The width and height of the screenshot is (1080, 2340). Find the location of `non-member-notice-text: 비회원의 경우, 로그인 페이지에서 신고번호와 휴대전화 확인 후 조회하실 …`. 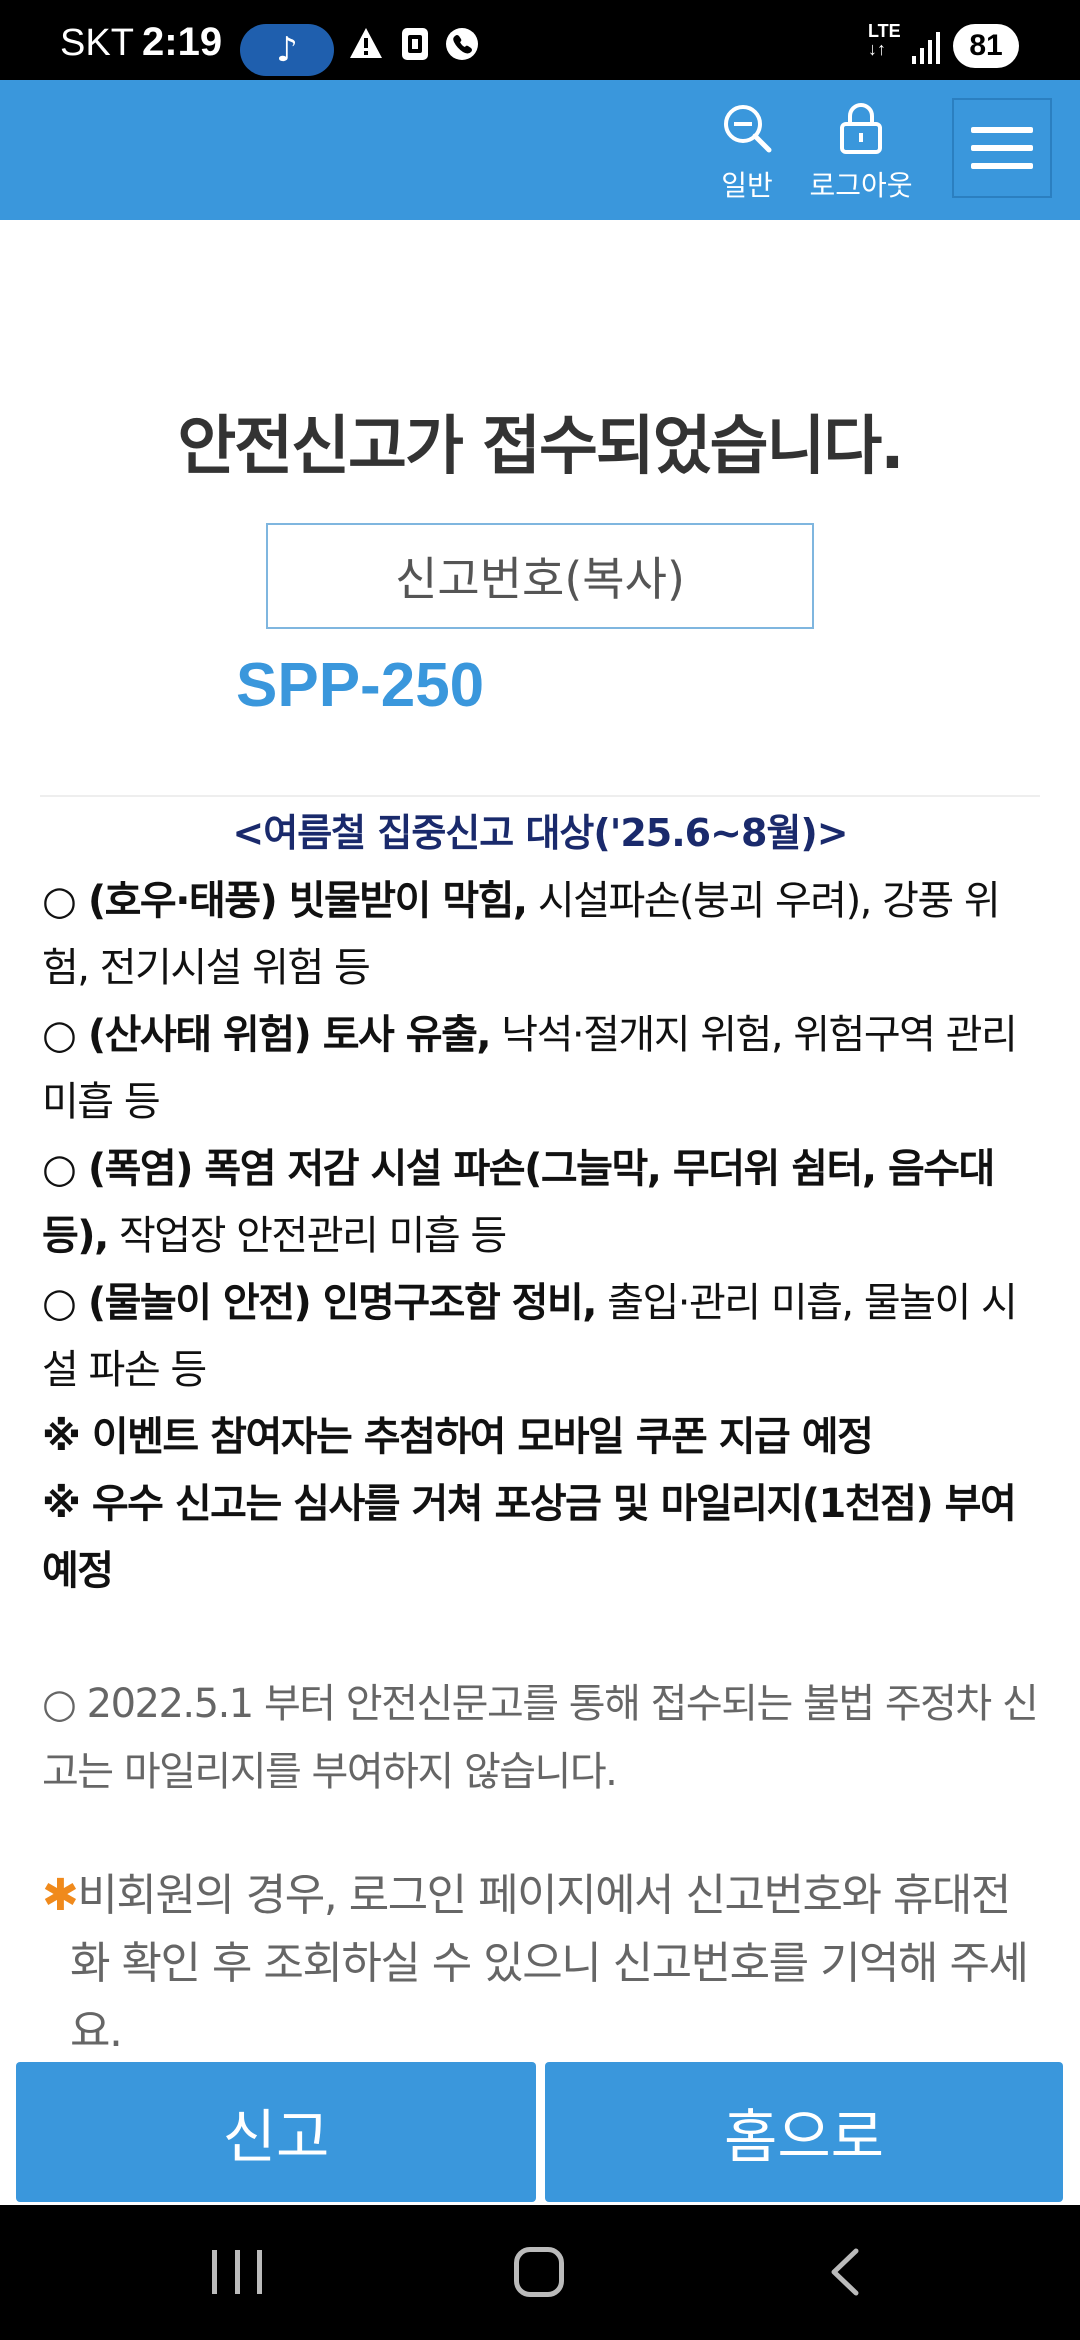

non-member-notice-text: 비회원의 경우, 로그인 페이지에서 신고번호와 휴대전화 확인 후 조회하실 … is located at coordinates (549, 1962).